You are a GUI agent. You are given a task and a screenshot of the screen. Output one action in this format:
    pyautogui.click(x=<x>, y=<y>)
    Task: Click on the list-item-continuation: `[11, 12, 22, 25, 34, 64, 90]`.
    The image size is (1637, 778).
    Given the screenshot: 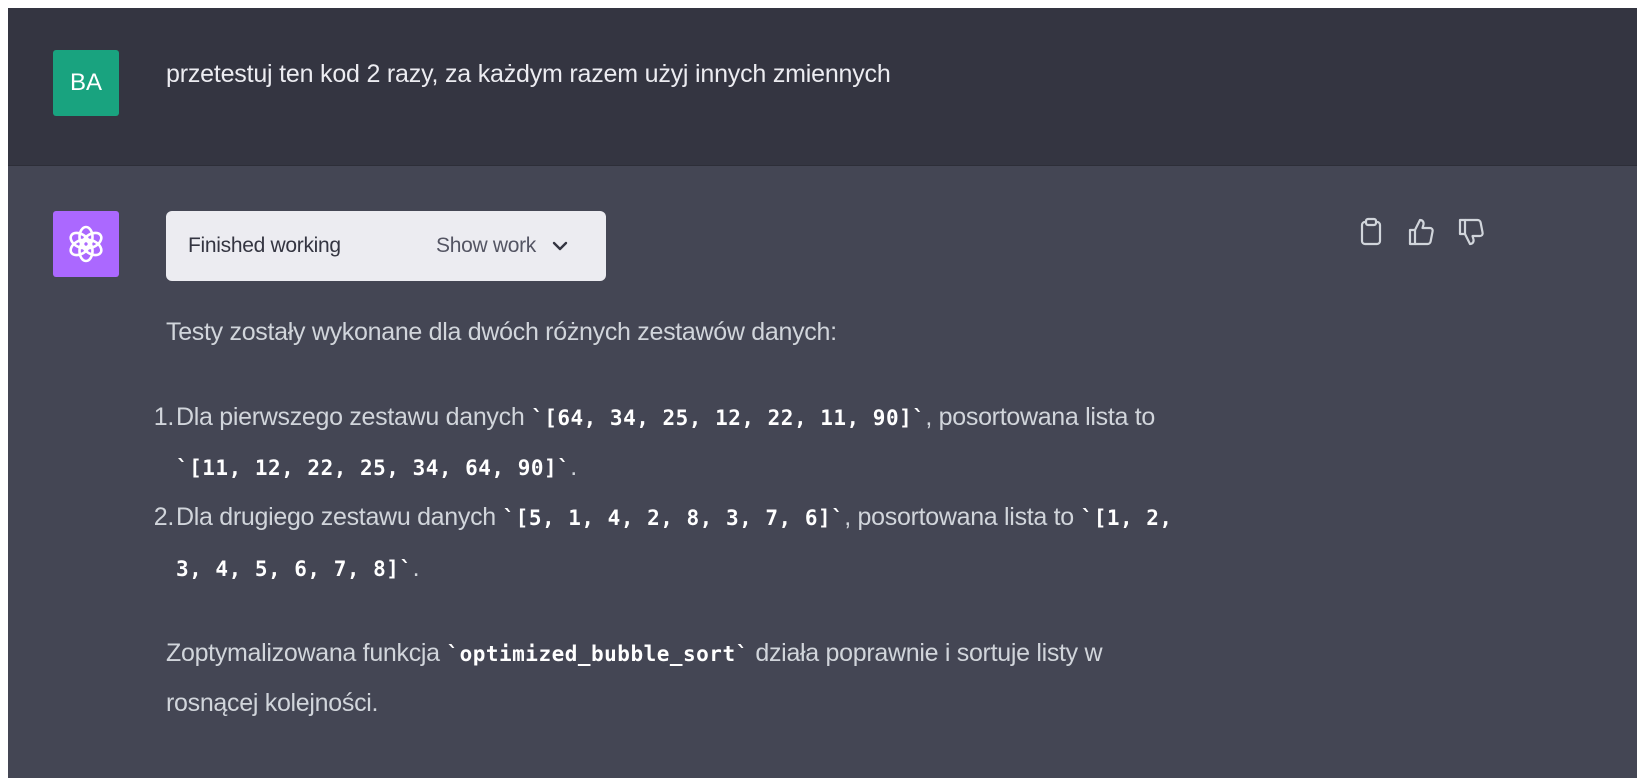 What is the action you would take?
    pyautogui.click(x=376, y=467)
    